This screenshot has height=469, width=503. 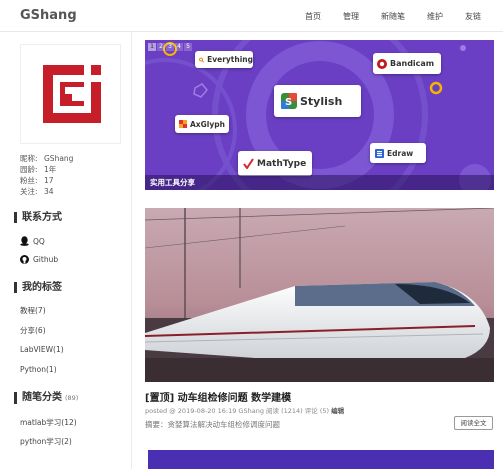 I want to click on banner-caption: 实用工具分享, so click(x=319, y=182).